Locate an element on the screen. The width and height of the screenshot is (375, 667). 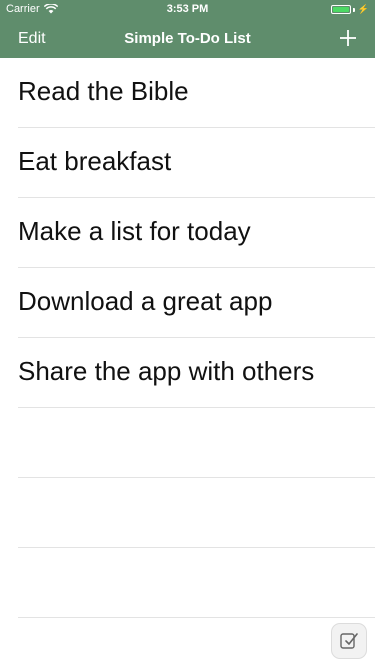
charging-bolt-icon: ⚡ is located at coordinates (363, 9).